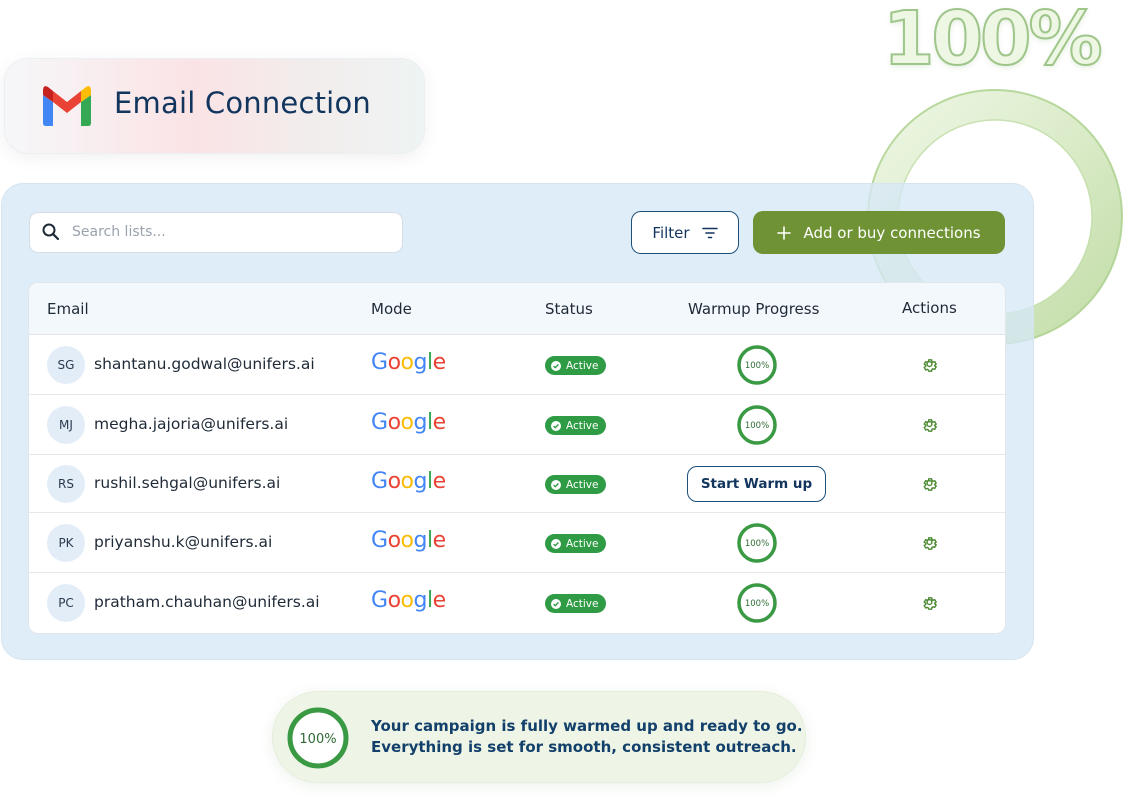  What do you see at coordinates (756, 484) in the screenshot?
I see `start-warmup-button: Start Warm up` at bounding box center [756, 484].